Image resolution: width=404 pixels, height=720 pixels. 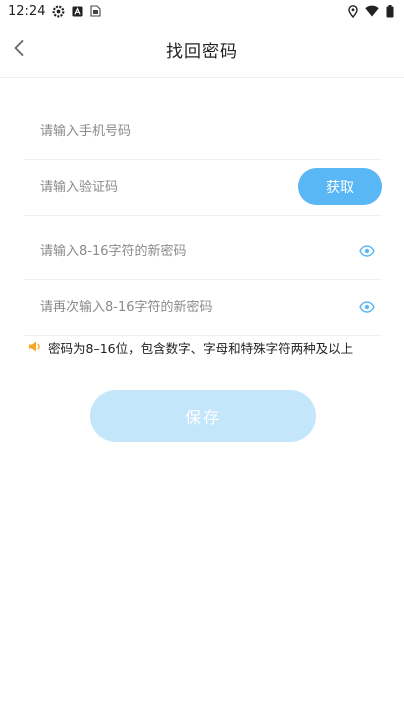 I want to click on nav-bar: 找回密码, so click(x=202, y=50).